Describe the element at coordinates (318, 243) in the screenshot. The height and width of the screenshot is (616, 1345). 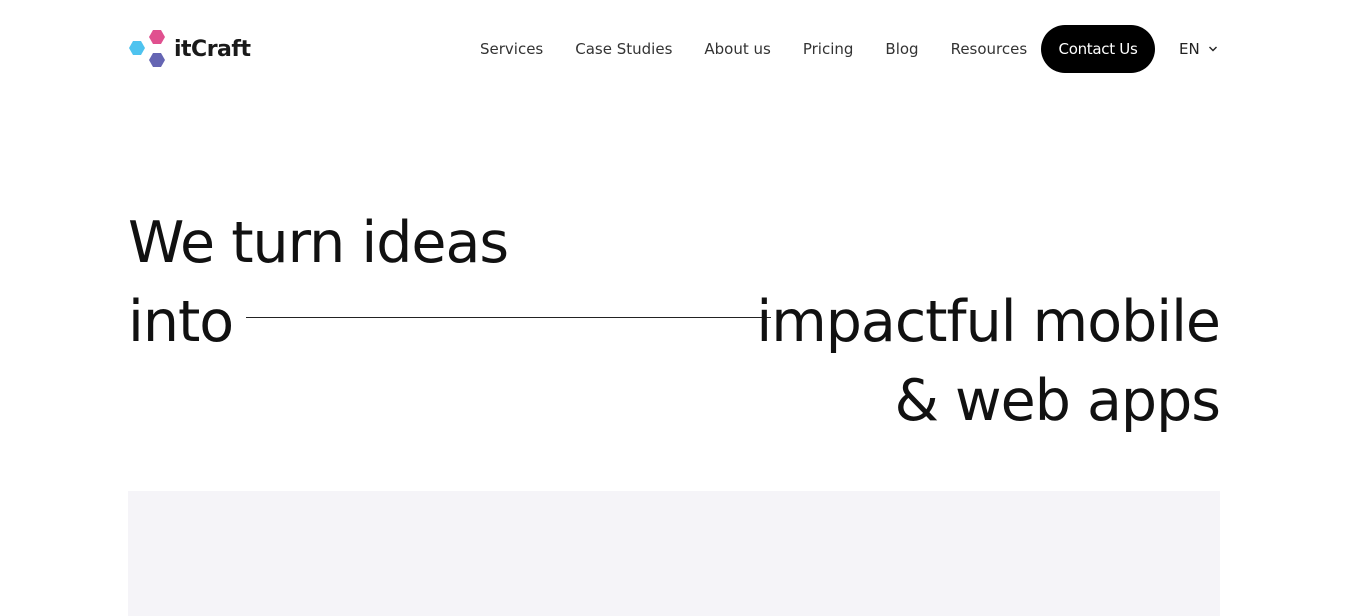
I see `hero-line-1: We turn ideas` at that location.